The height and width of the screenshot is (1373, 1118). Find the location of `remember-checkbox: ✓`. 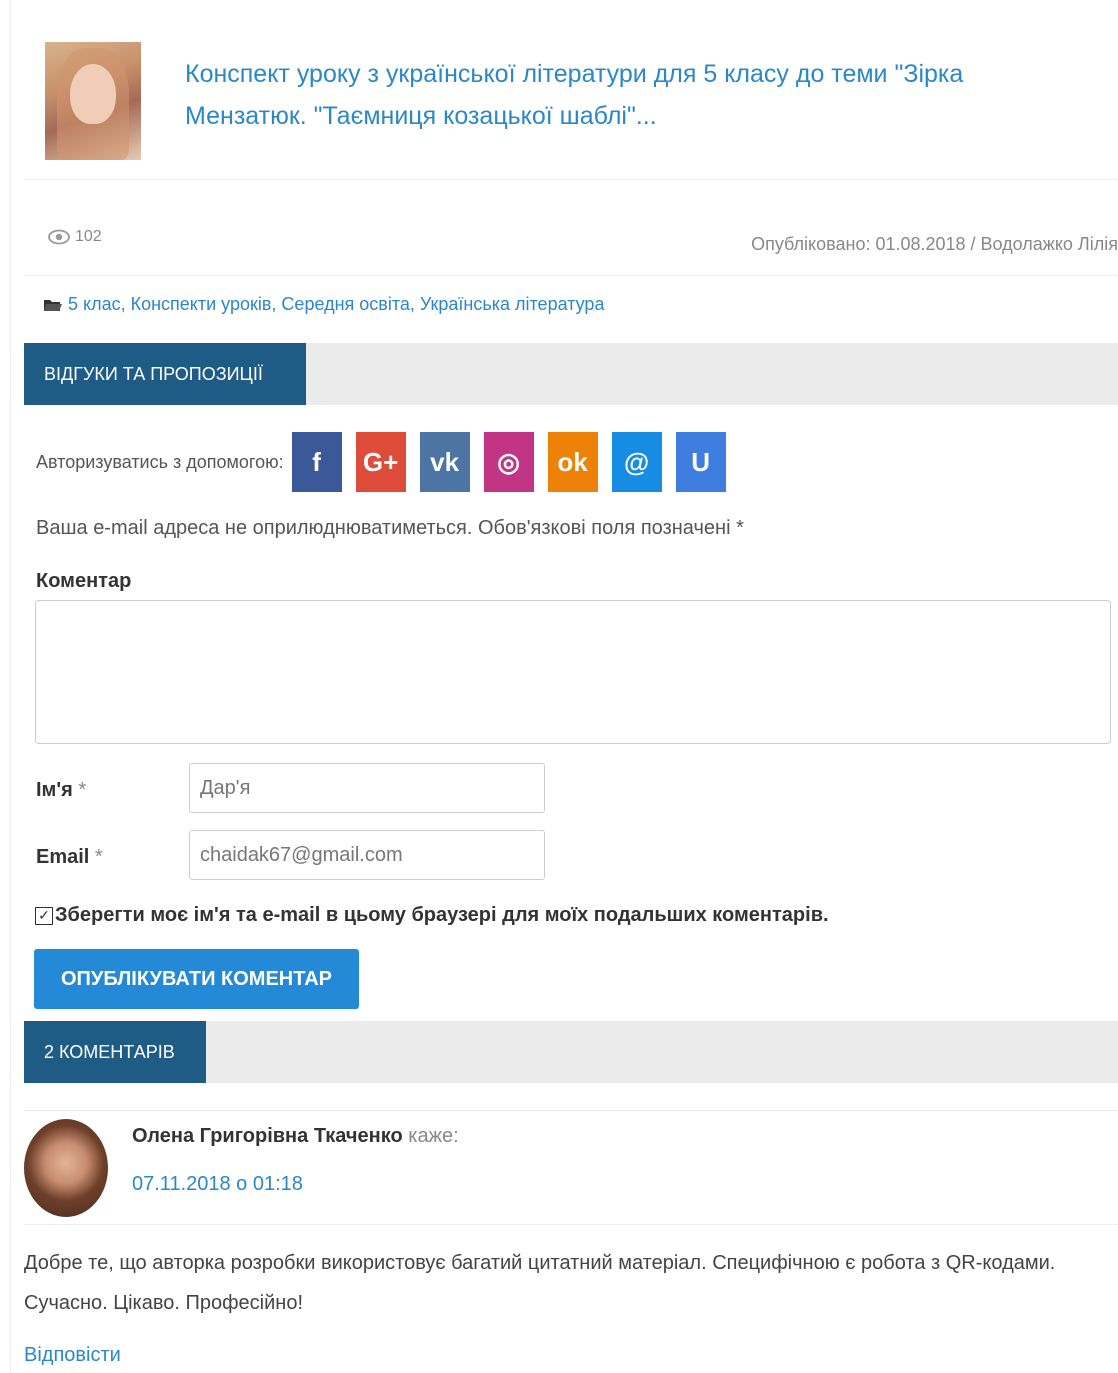

remember-checkbox: ✓ is located at coordinates (44, 915).